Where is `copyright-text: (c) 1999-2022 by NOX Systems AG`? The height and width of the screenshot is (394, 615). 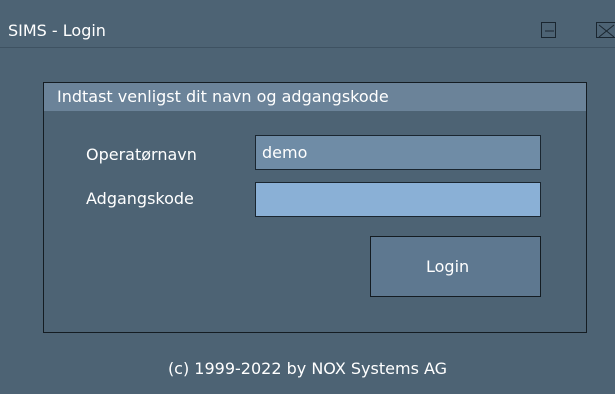 copyright-text: (c) 1999-2022 by NOX Systems AG is located at coordinates (307, 368).